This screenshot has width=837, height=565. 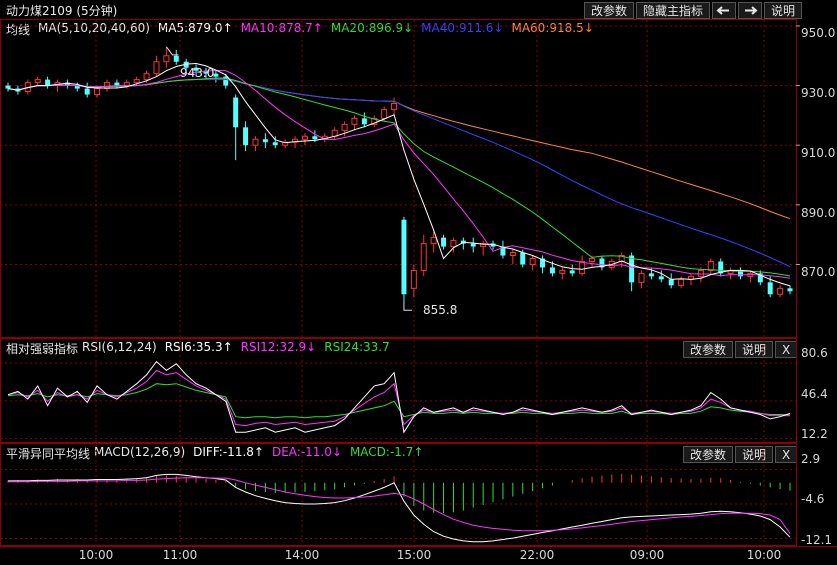 I want to click on time-tick: 15:00, so click(x=414, y=555).